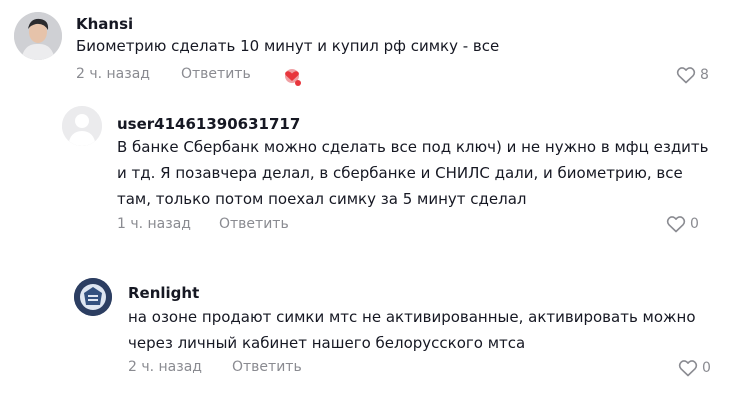 The image size is (732, 415). Describe the element at coordinates (104, 24) in the screenshot. I see `comment-username: Khansi` at that location.